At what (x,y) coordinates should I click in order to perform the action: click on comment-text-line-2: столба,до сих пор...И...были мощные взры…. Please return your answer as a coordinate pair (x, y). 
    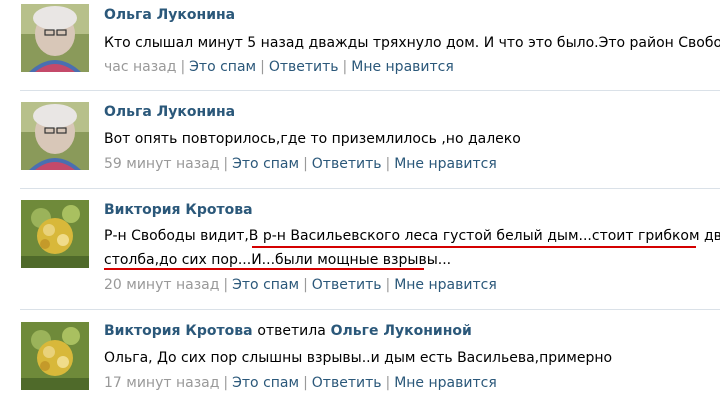
    Looking at the image, I should click on (278, 260).